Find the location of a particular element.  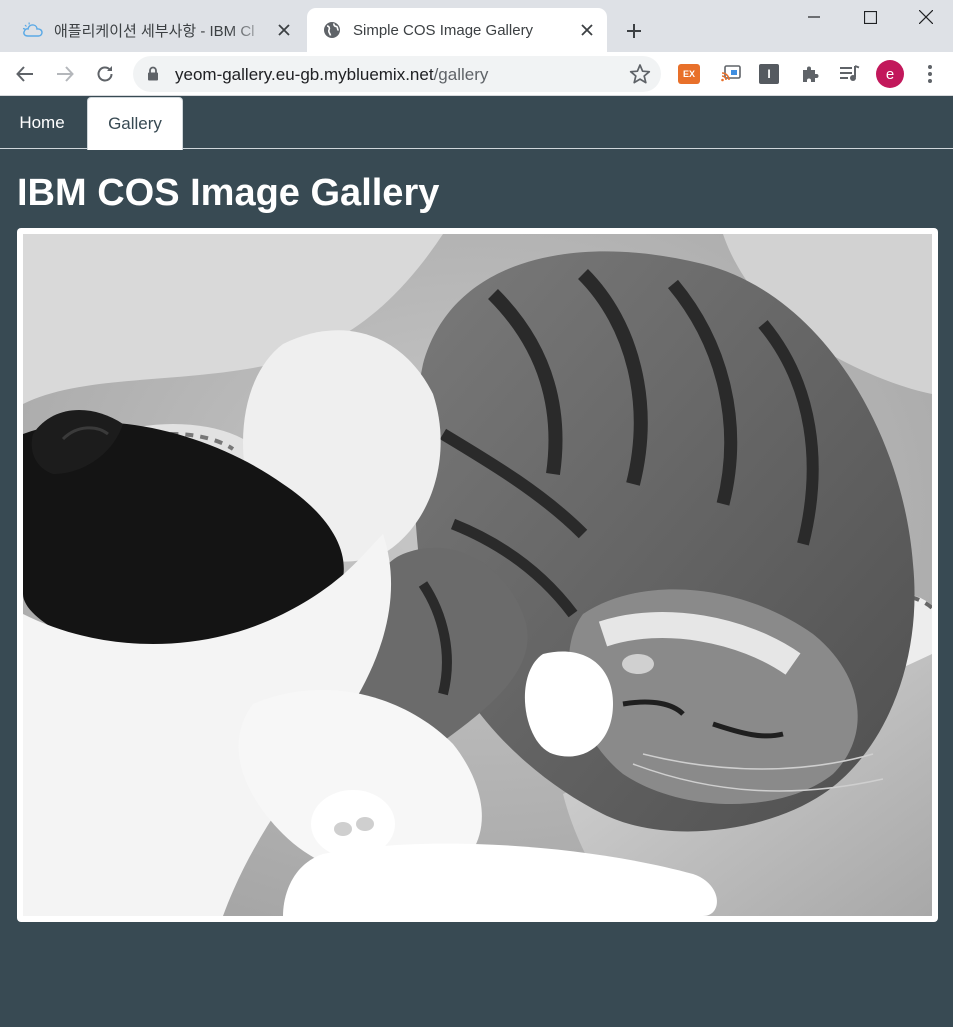

extension-cast-icon is located at coordinates (731, 74).